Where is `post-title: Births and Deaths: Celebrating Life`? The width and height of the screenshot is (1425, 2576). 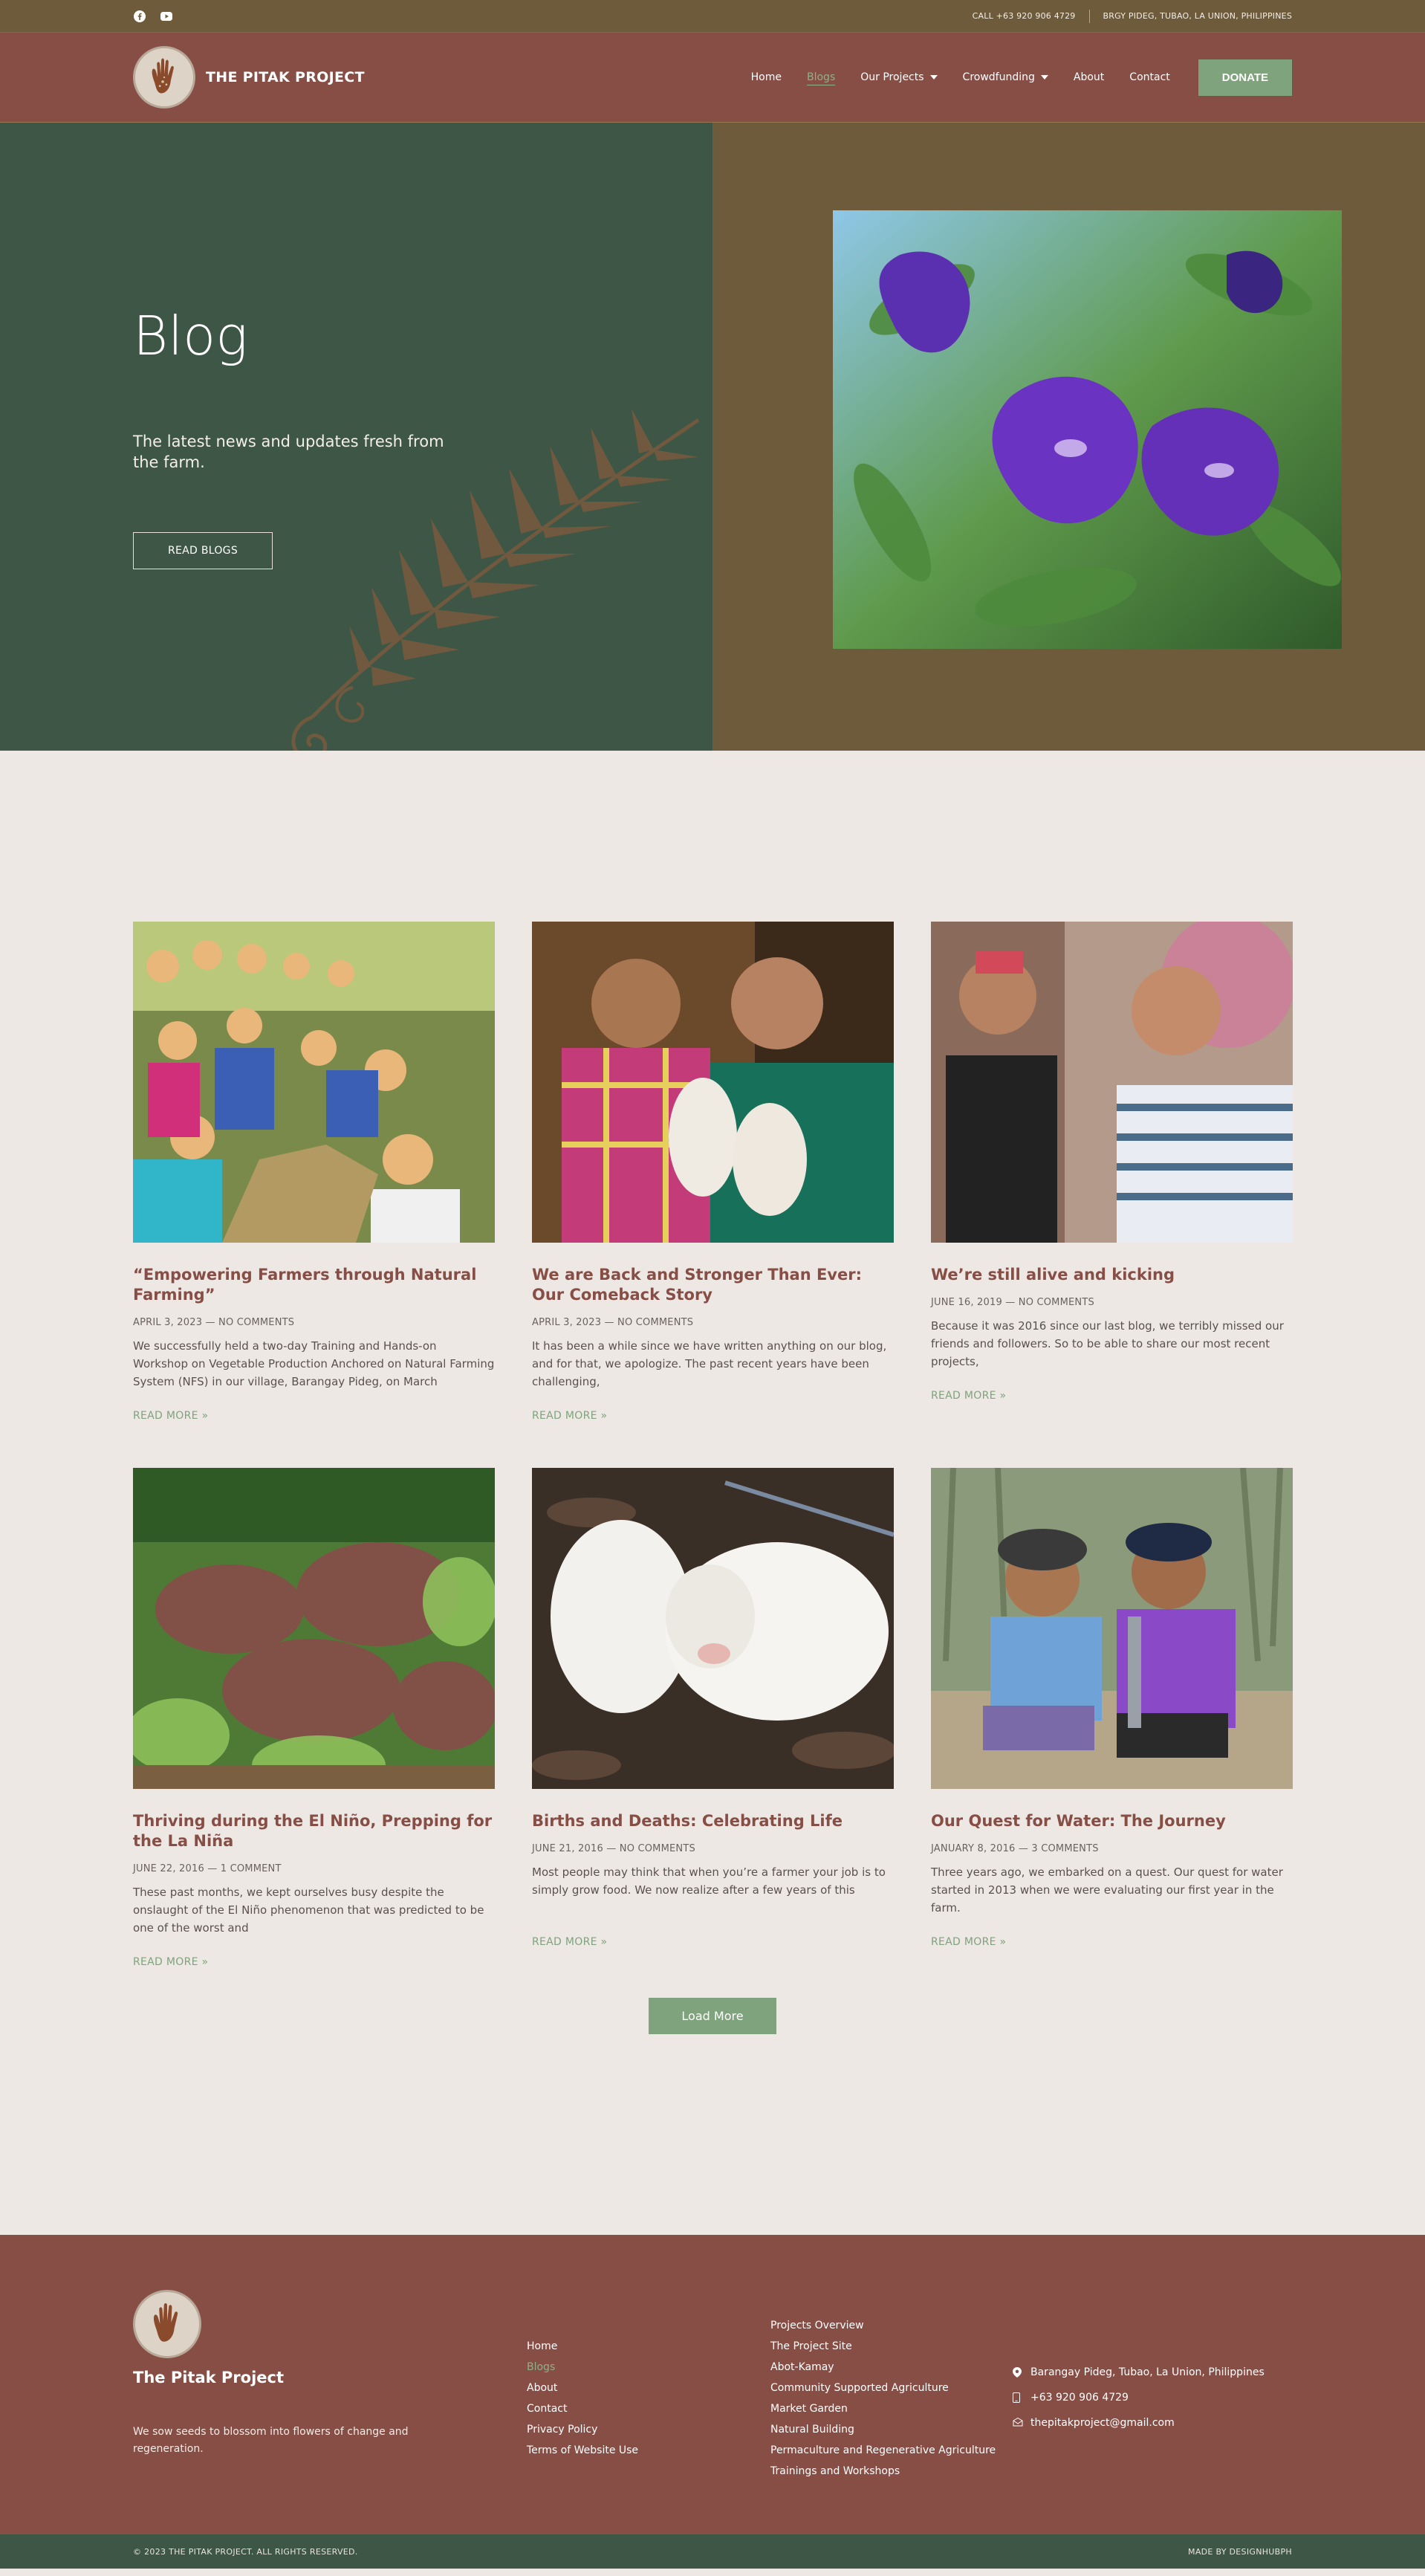
post-title: Births and Deaths: Celebrating Life is located at coordinates (713, 1821).